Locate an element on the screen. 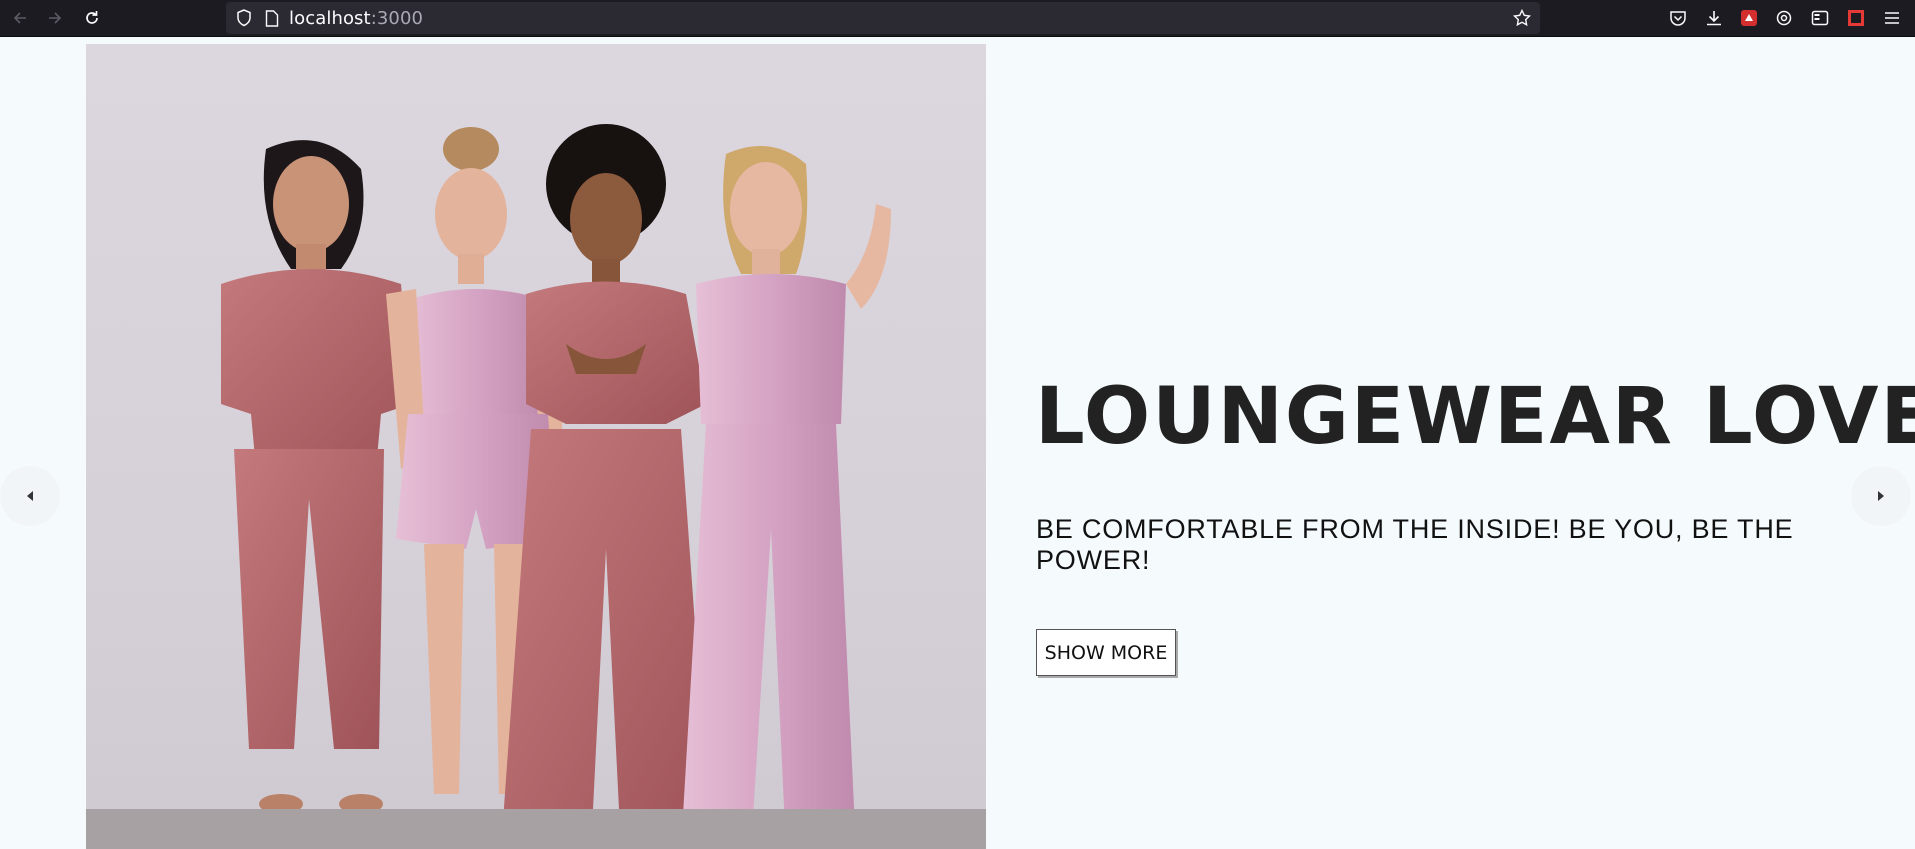  extension-icon is located at coordinates (1749, 18).